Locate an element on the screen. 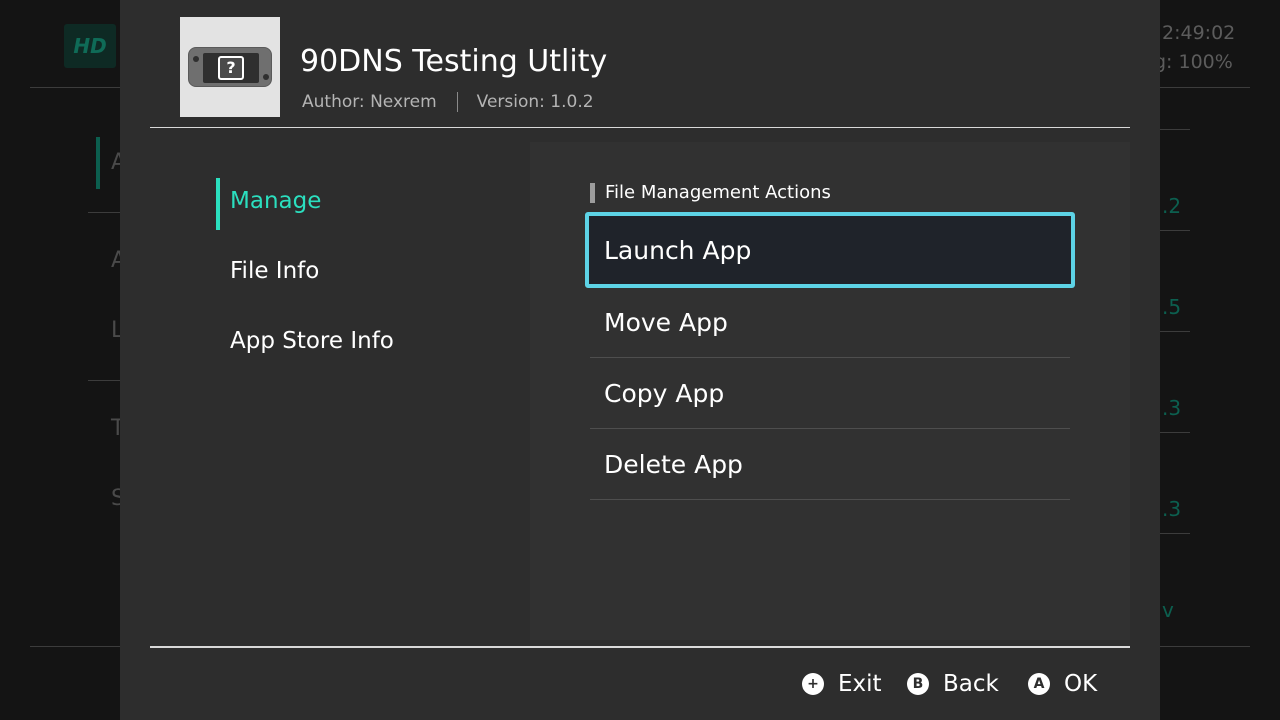 This screenshot has width=1280, height=720. app-title: 90DNS Testing Utlity is located at coordinates (454, 61).